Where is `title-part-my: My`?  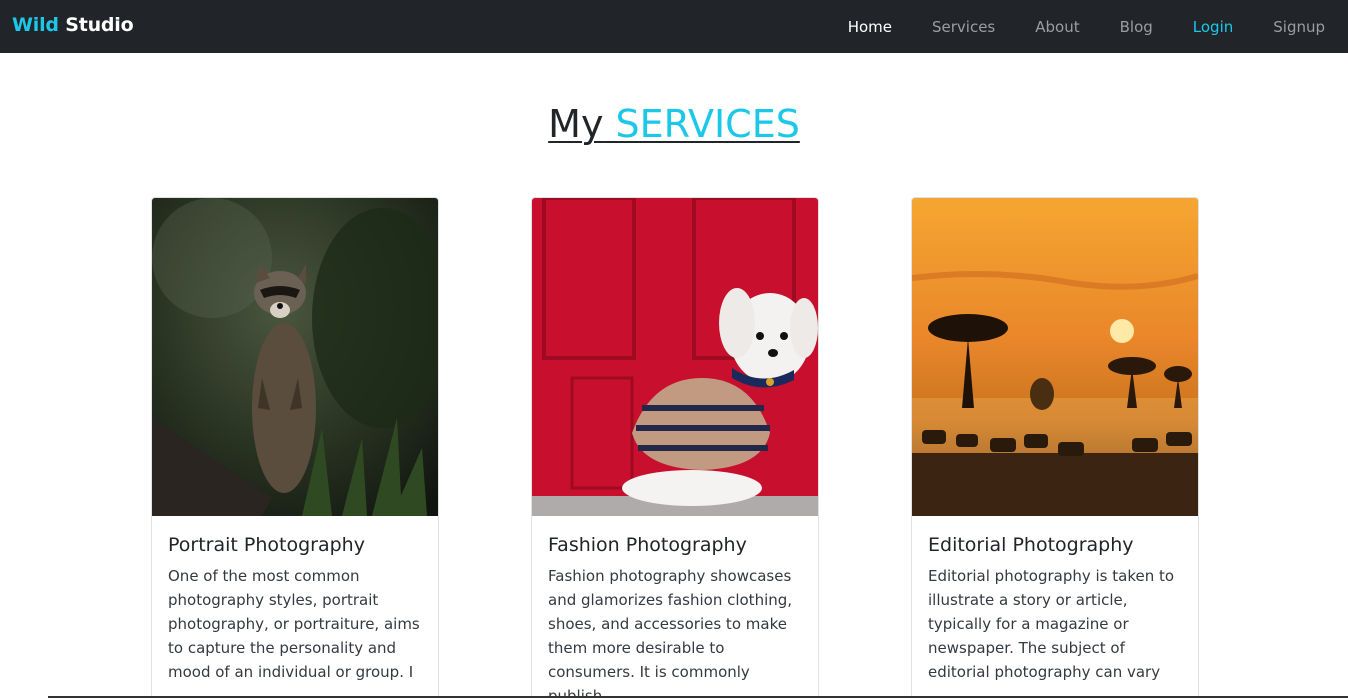 title-part-my: My is located at coordinates (576, 124).